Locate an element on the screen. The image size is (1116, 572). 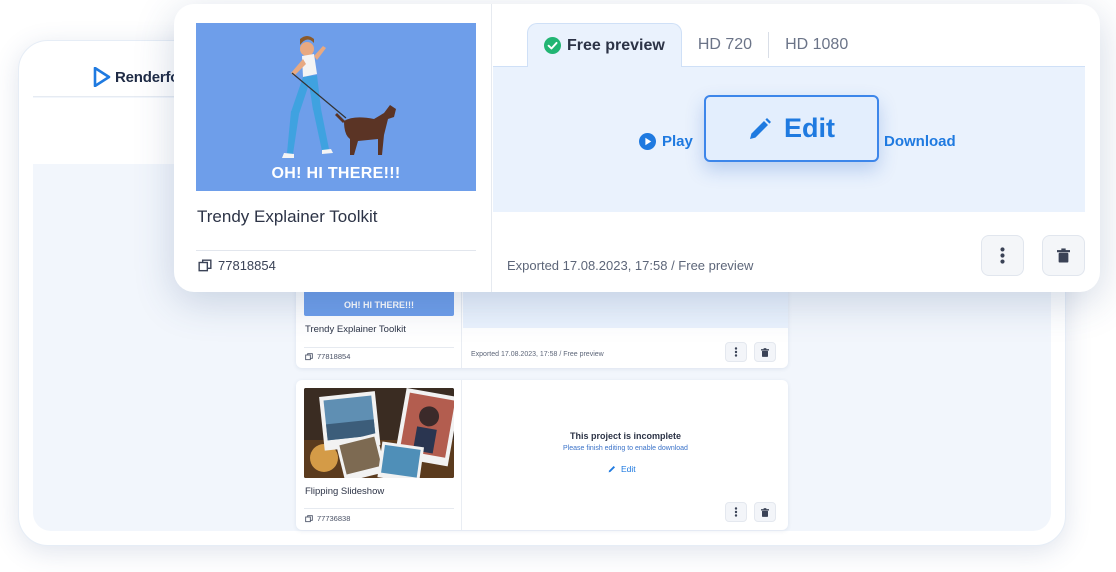
play-icon is located at coordinates (647, 141).